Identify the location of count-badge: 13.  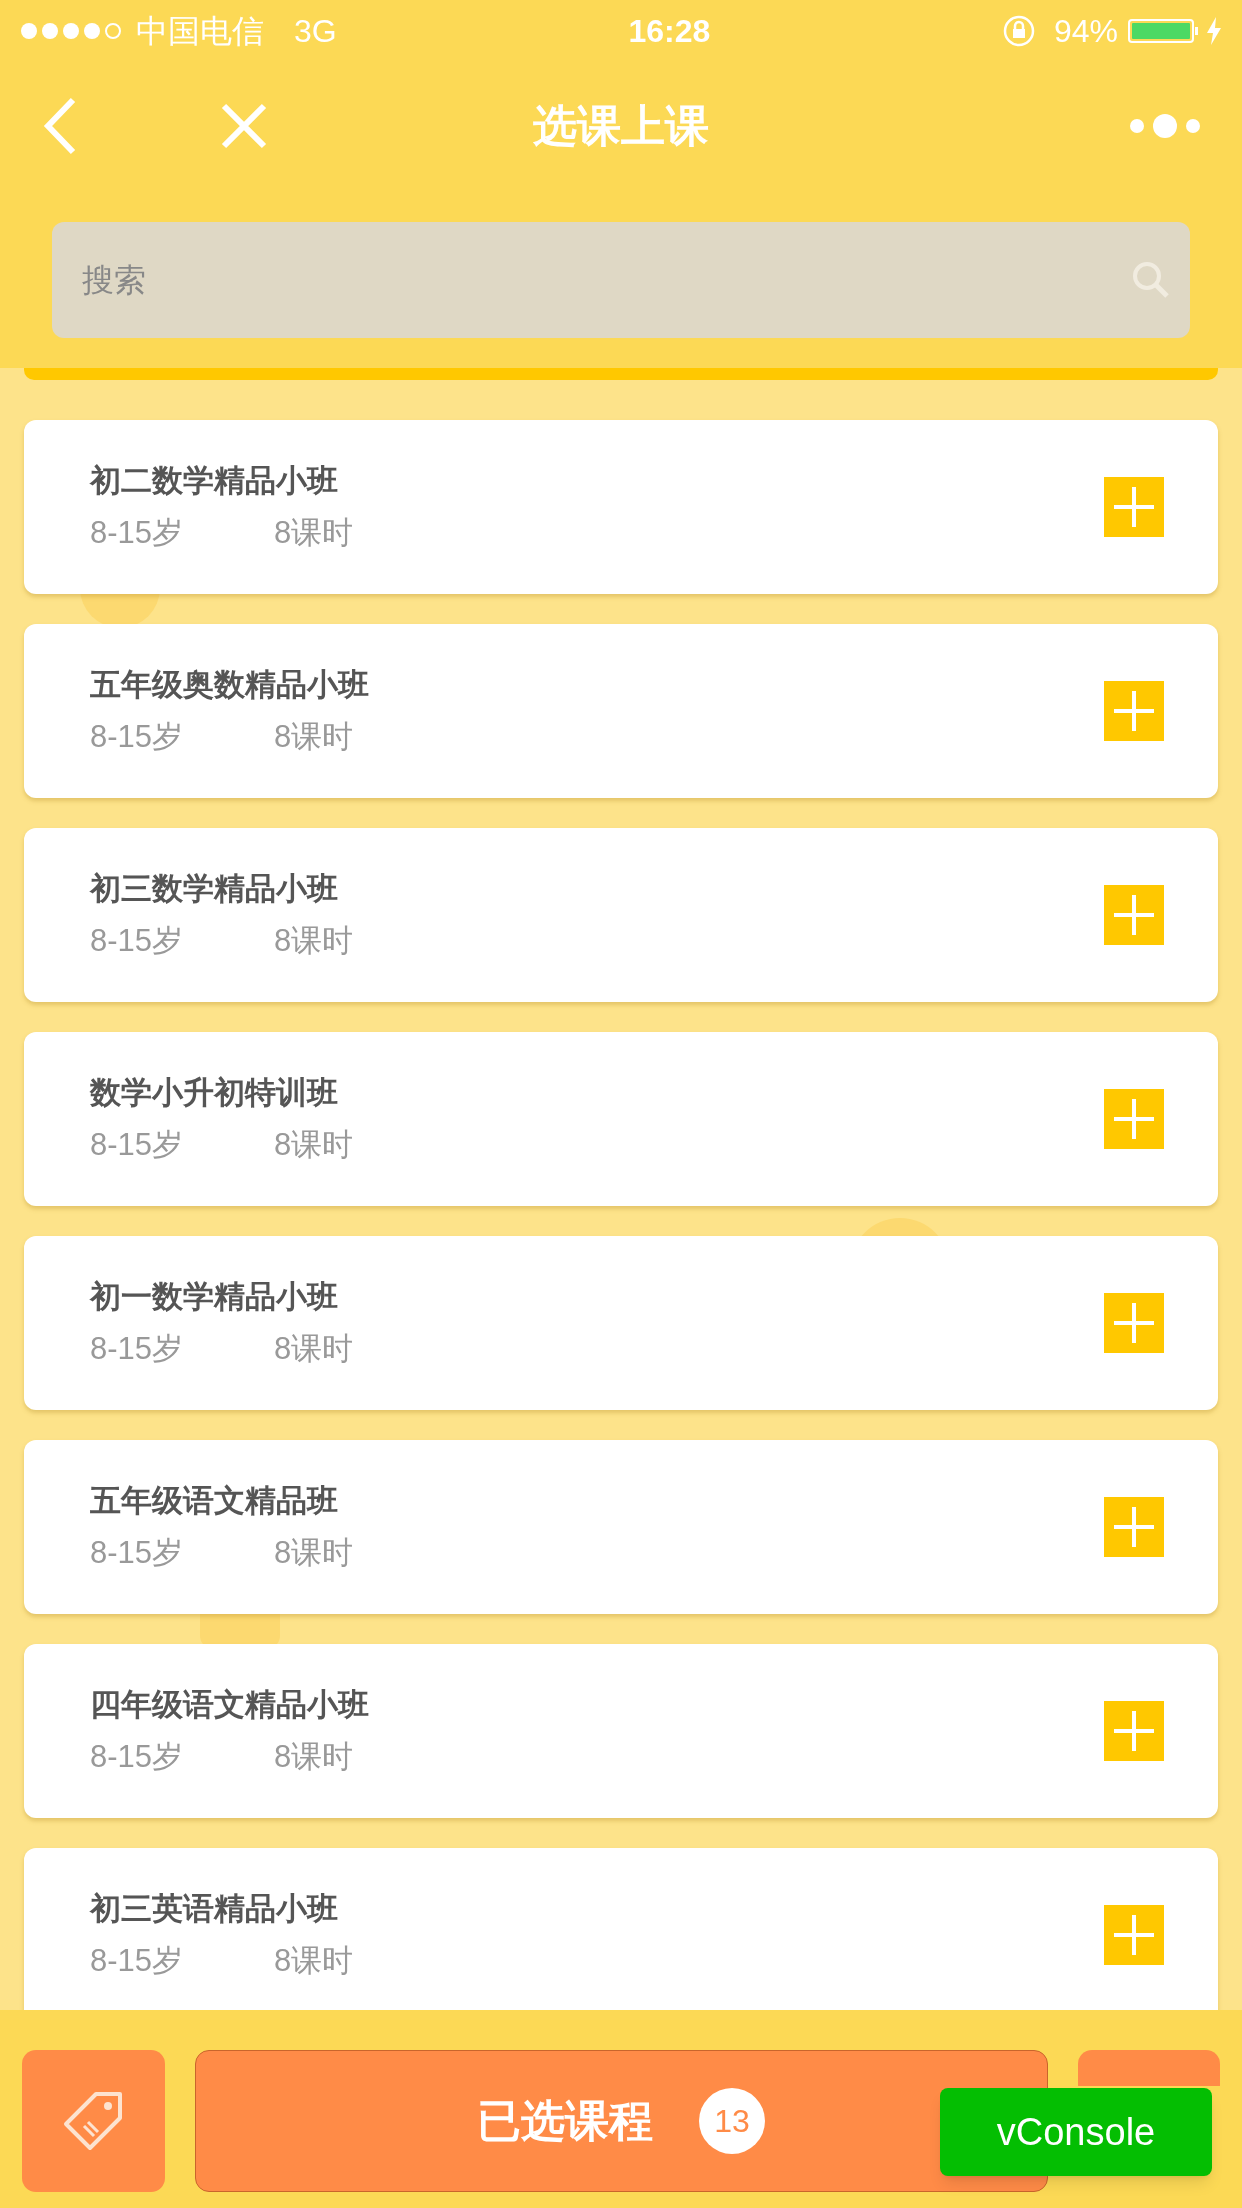
(732, 2121).